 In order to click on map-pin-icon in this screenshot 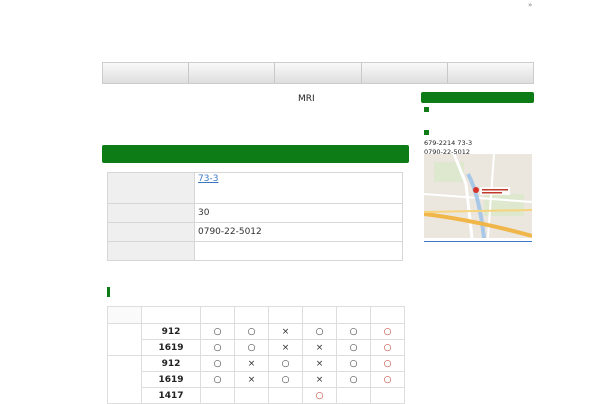, I will do `click(476, 190)`.